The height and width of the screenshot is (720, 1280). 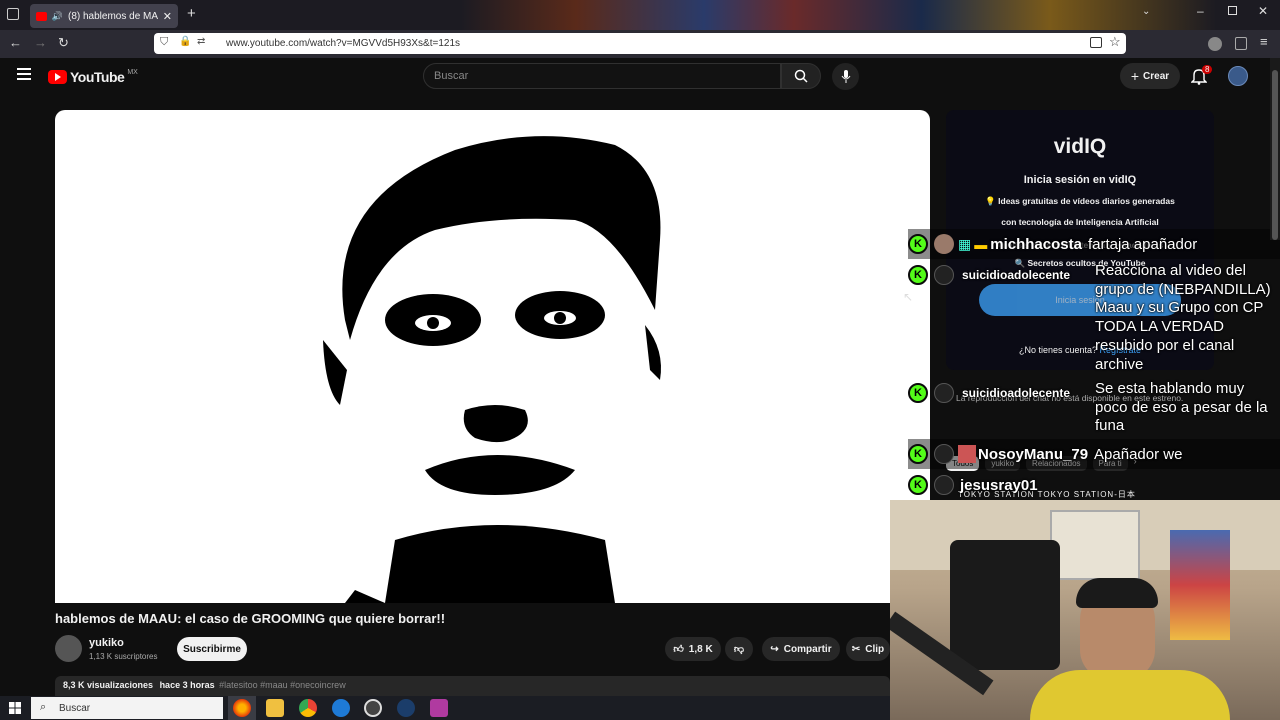 What do you see at coordinates (1057, 350) in the screenshot?
I see `no-account-text: ¿No tienes cuenta?` at bounding box center [1057, 350].